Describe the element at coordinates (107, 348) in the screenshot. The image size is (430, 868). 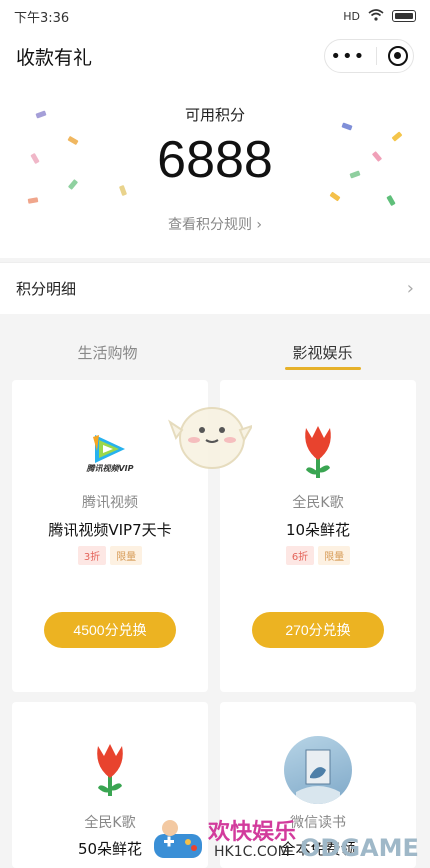
I see `tab-life-shopping: 生活购物` at that location.